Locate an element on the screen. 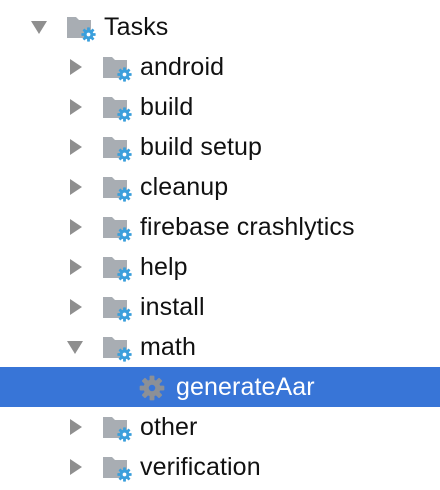  tree-node-generate-aar: generateAar is located at coordinates (220, 387).